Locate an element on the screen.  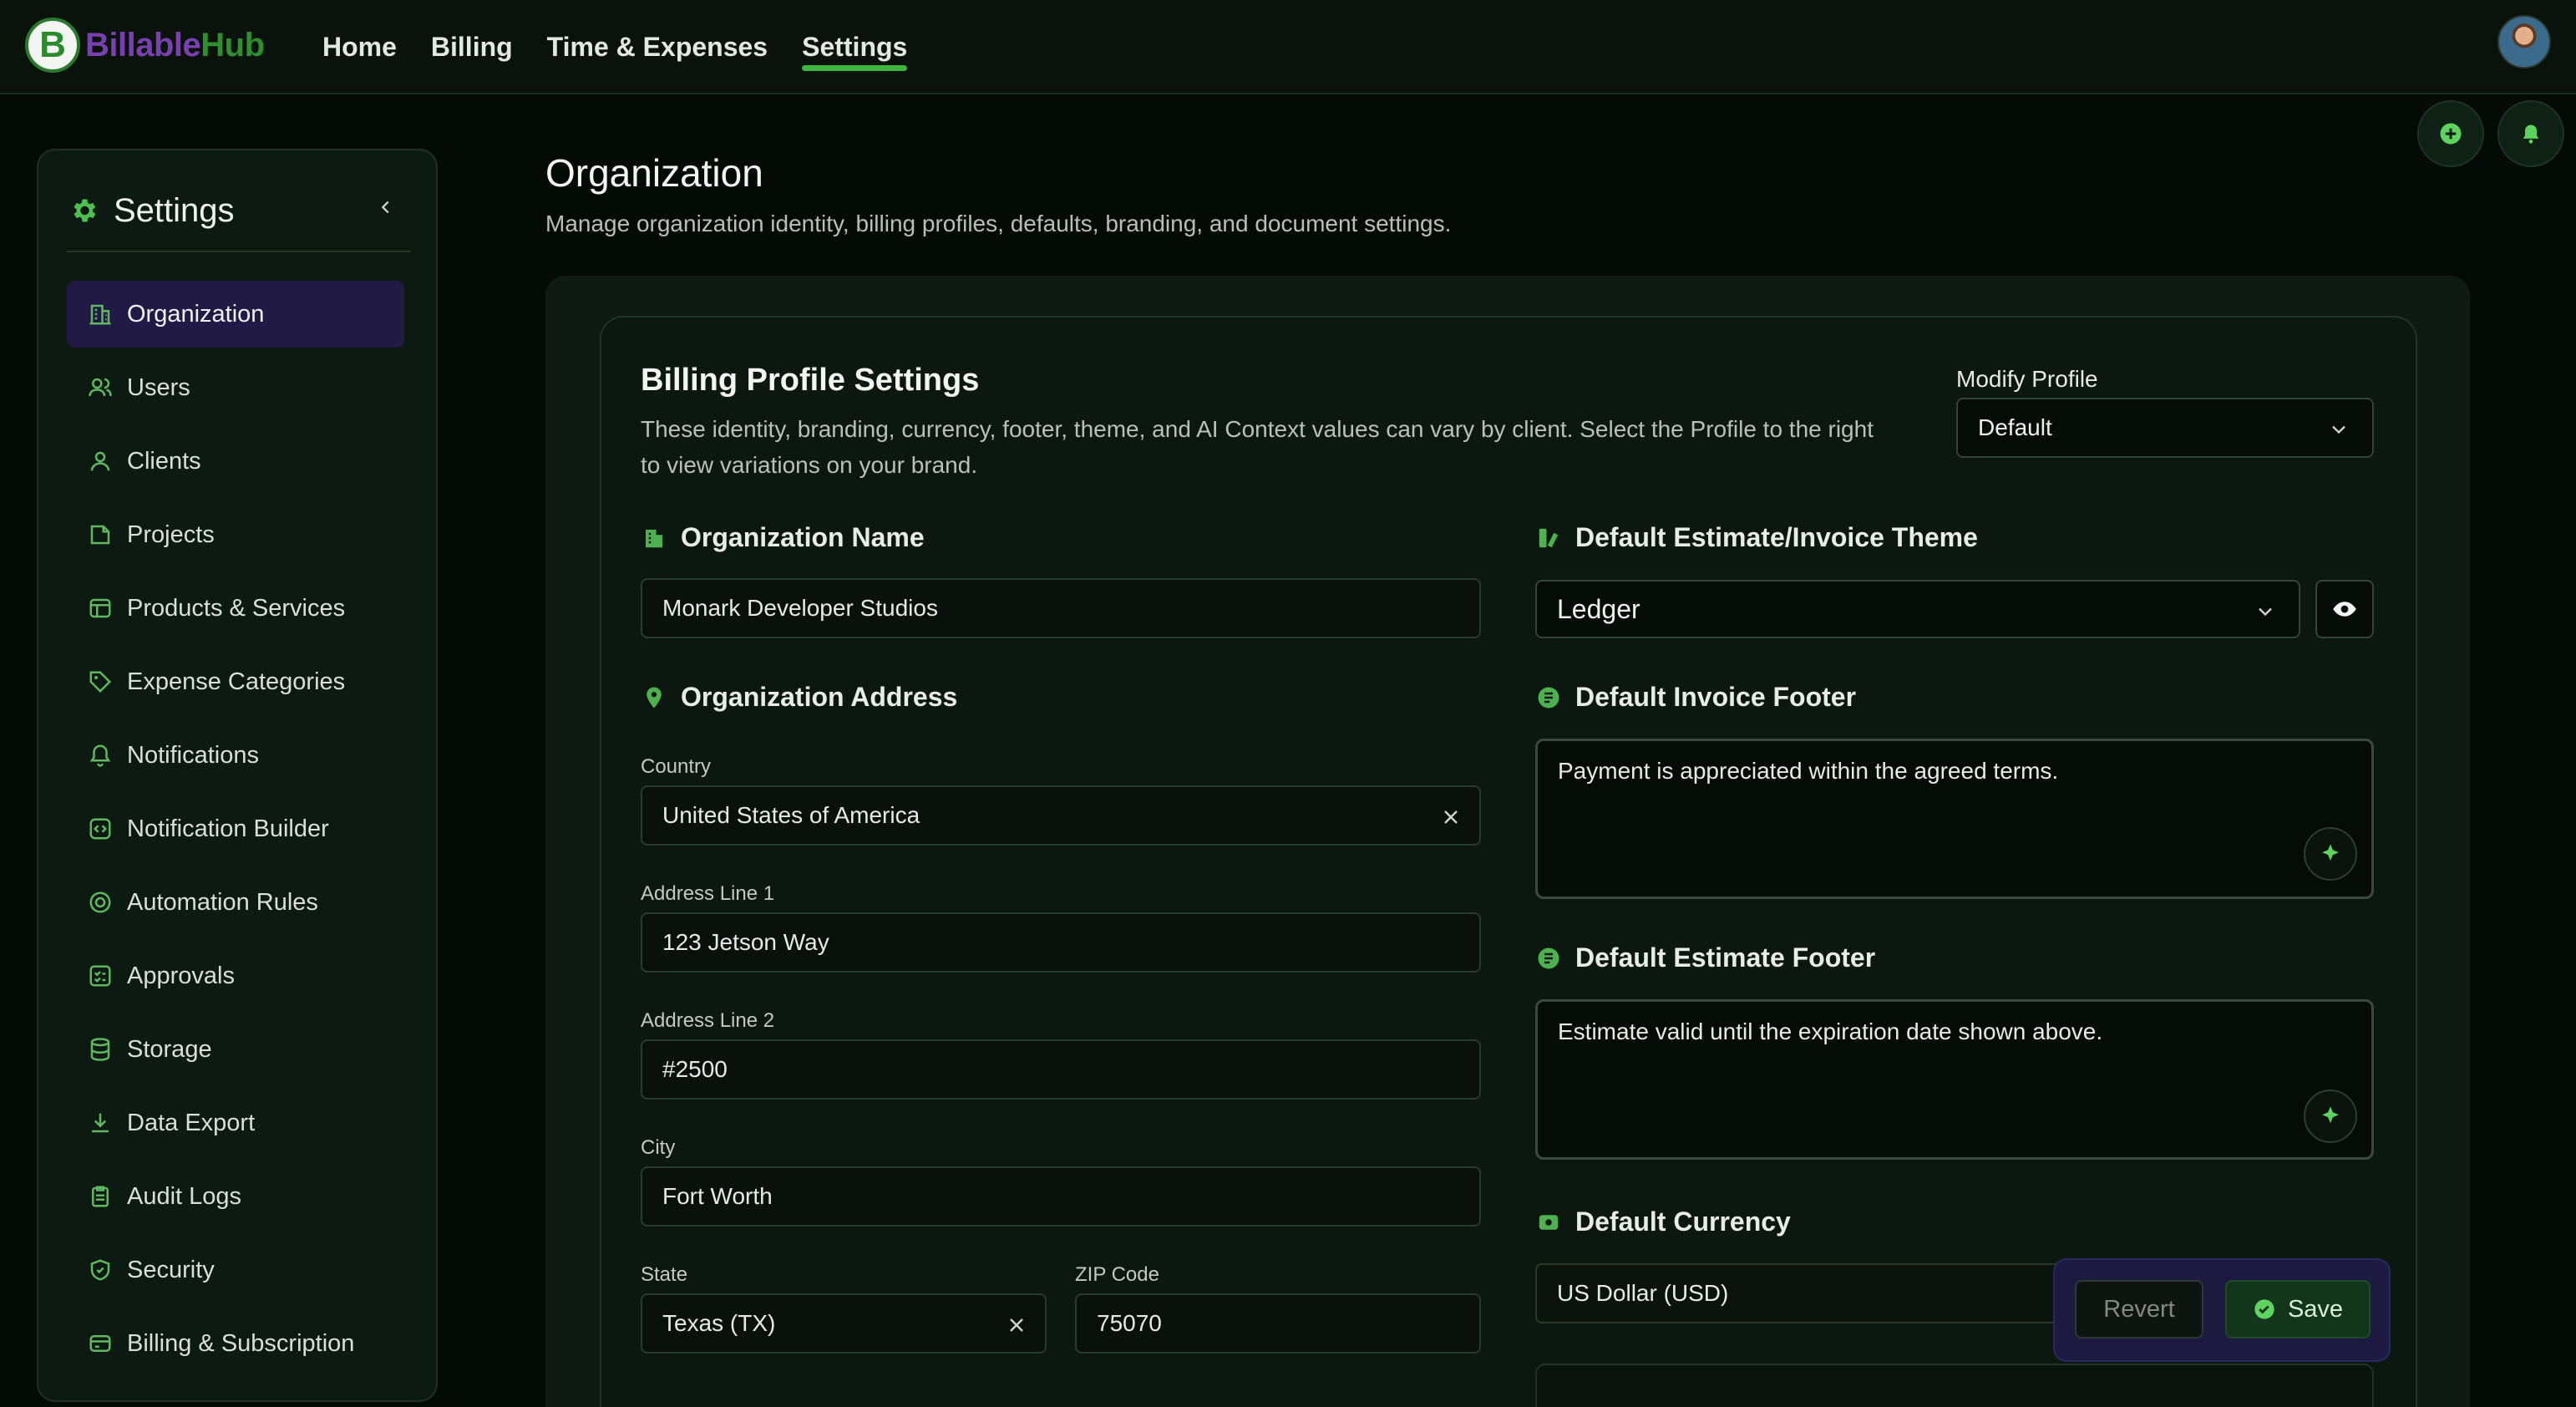
database-icon is located at coordinates (100, 1049).